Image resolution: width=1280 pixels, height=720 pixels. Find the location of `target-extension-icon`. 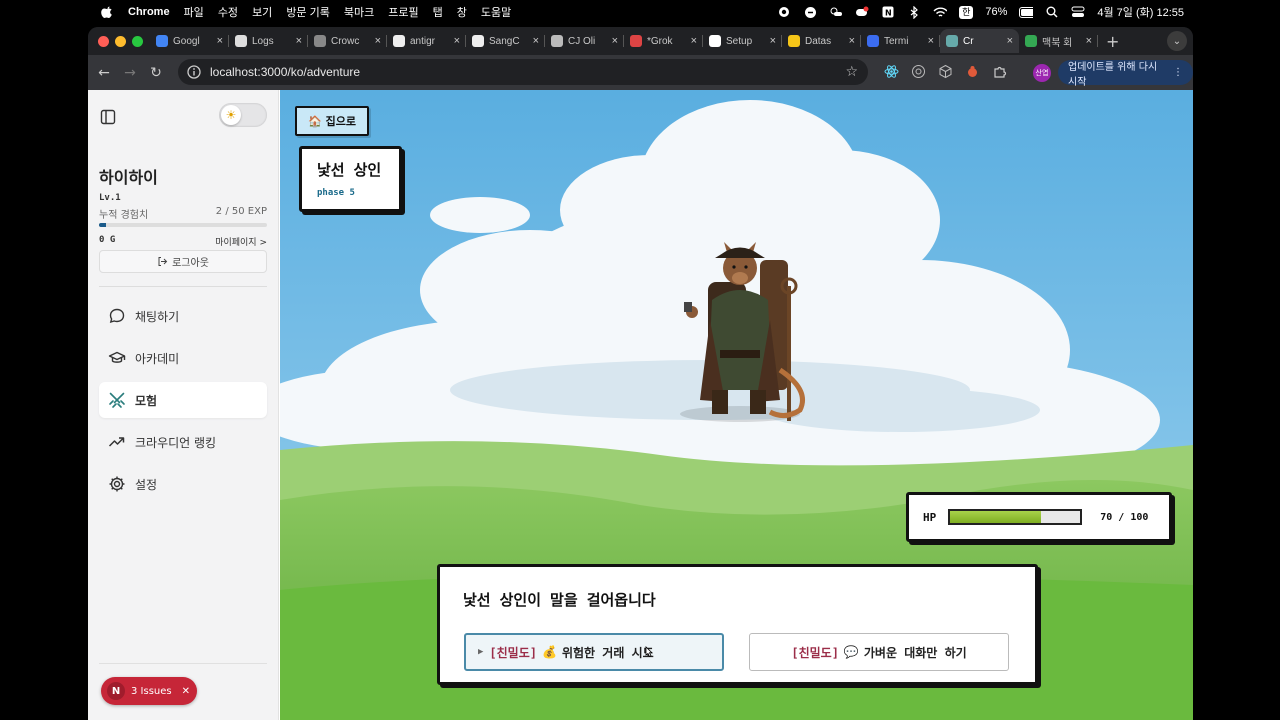

target-extension-icon is located at coordinates (918, 71).